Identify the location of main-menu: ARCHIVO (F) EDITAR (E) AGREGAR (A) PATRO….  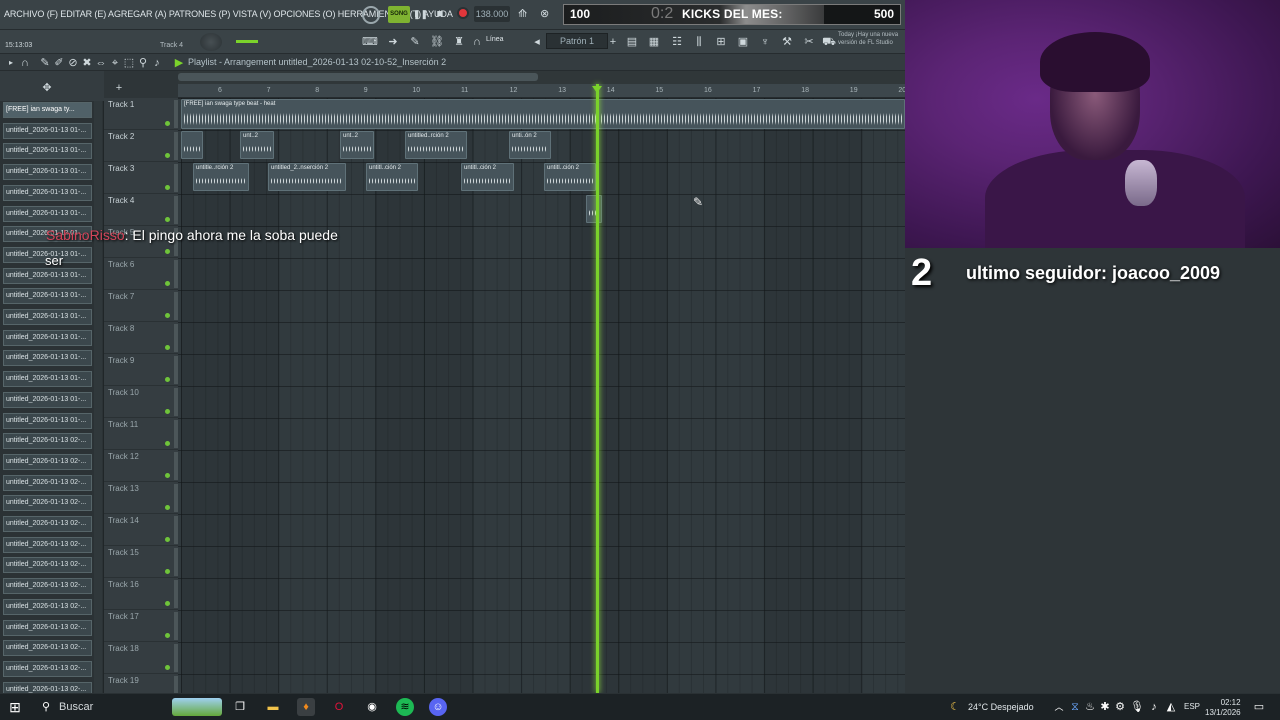
(228, 14).